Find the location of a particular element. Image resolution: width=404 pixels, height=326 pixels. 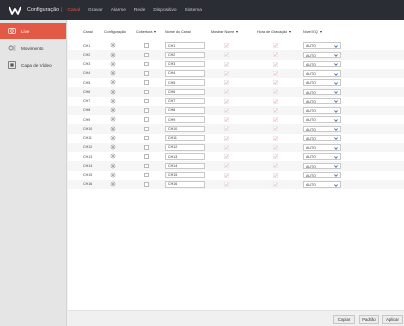

sidebar-item-capa-de-video: Capa de Vídeo is located at coordinates (33, 65).